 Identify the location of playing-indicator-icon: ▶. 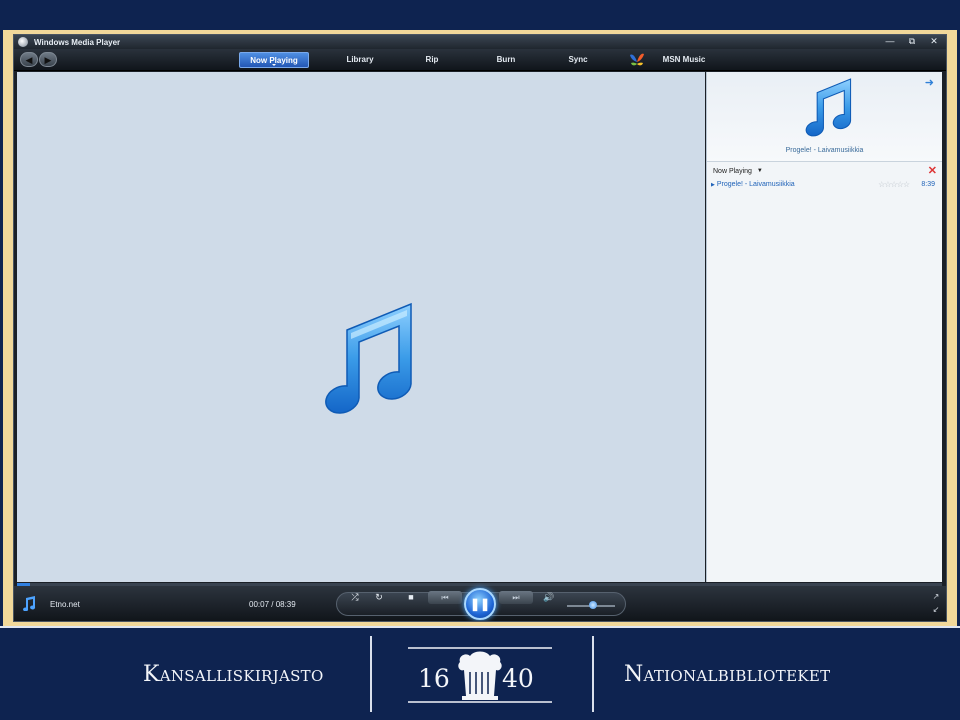
(713, 184).